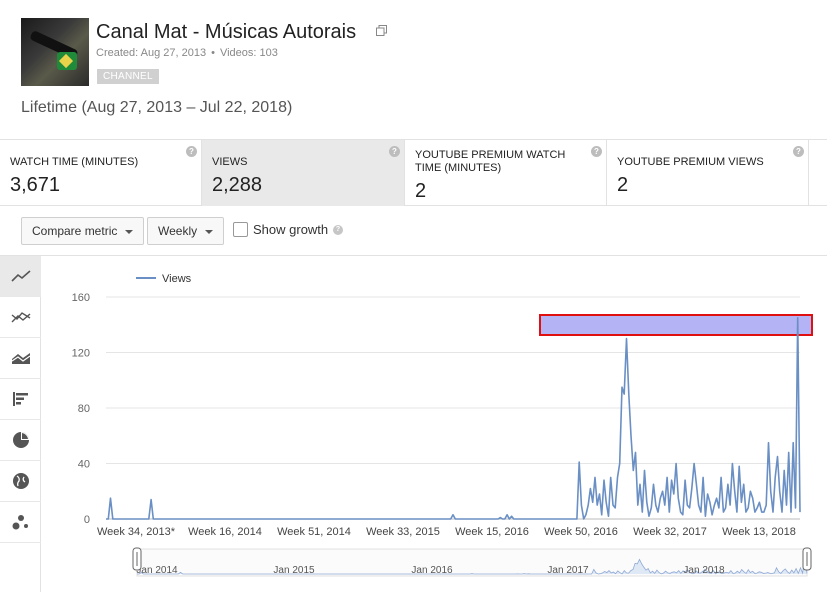 This screenshot has height=592, width=827. Describe the element at coordinates (290, 229) in the screenshot. I see `show-growth-label: Show growth` at that location.